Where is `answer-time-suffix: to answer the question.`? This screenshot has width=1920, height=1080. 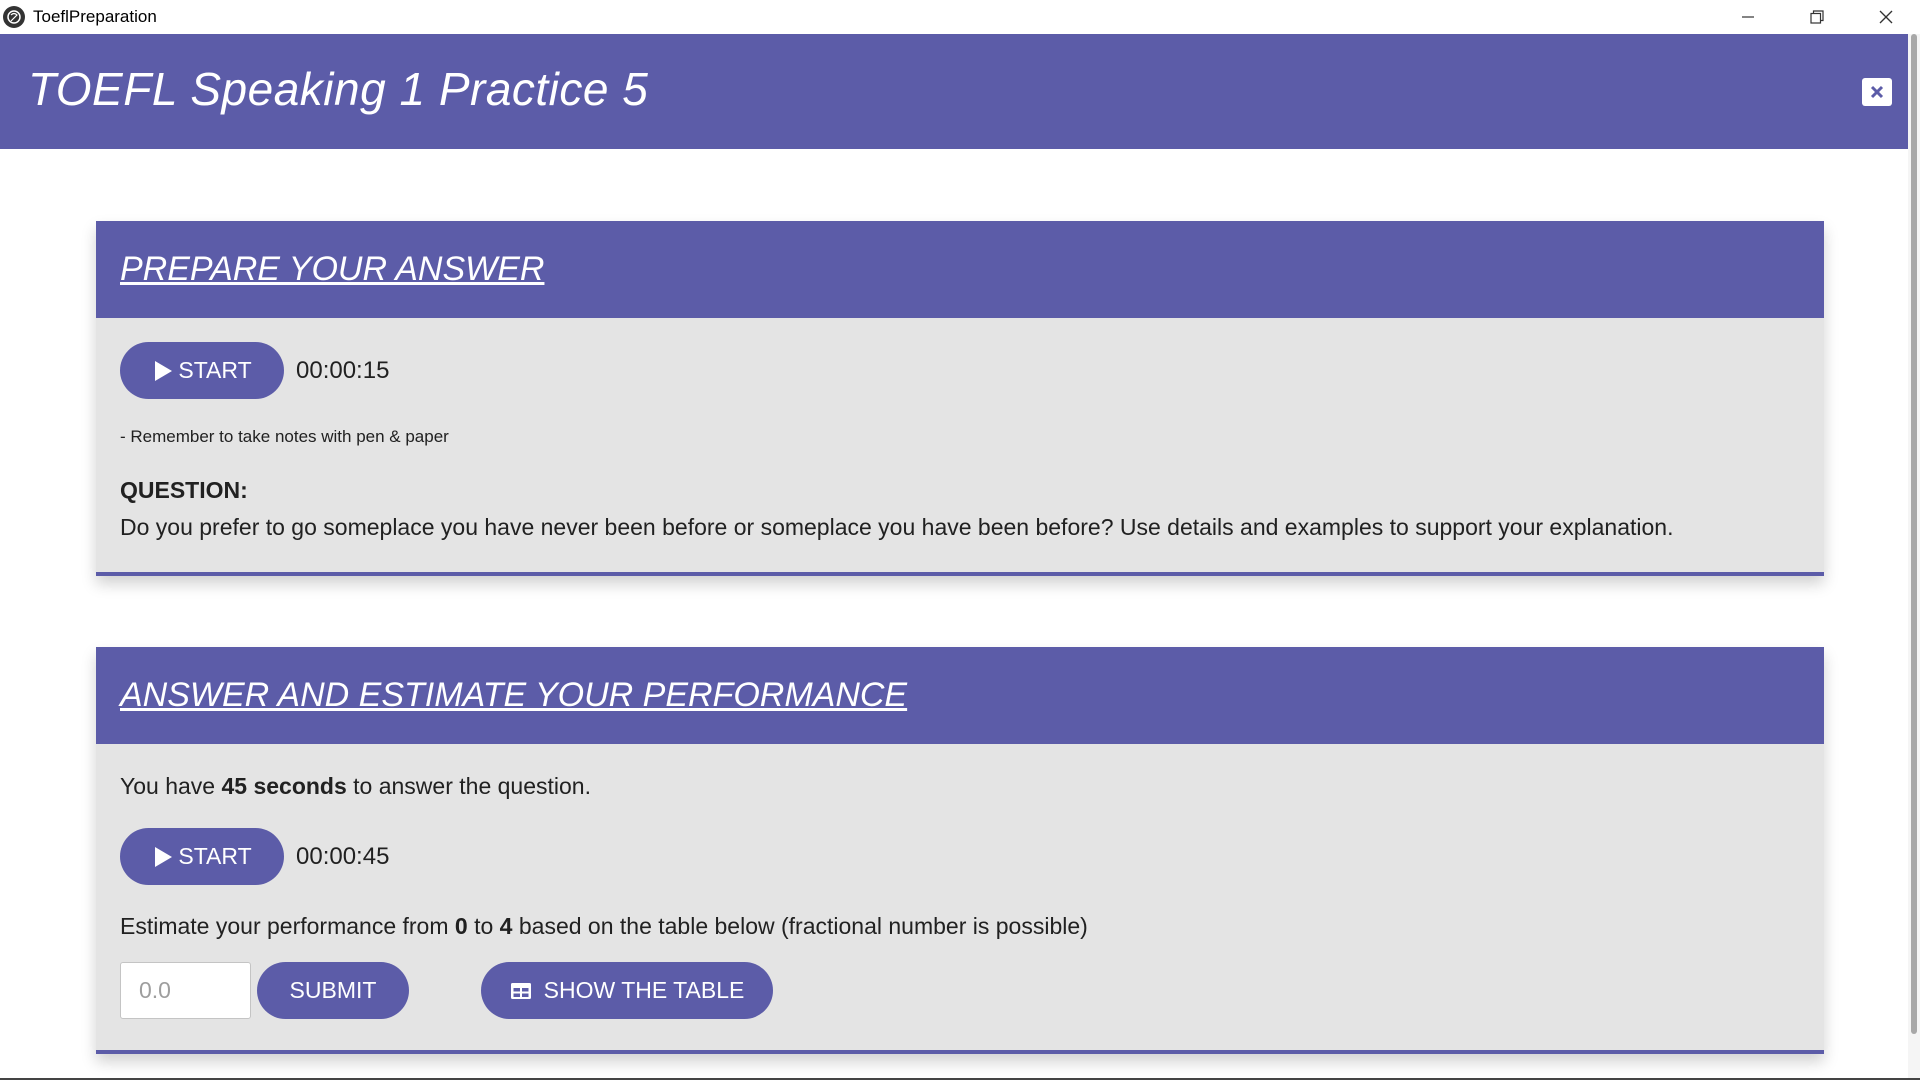
answer-time-suffix: to answer the question. is located at coordinates (468, 786).